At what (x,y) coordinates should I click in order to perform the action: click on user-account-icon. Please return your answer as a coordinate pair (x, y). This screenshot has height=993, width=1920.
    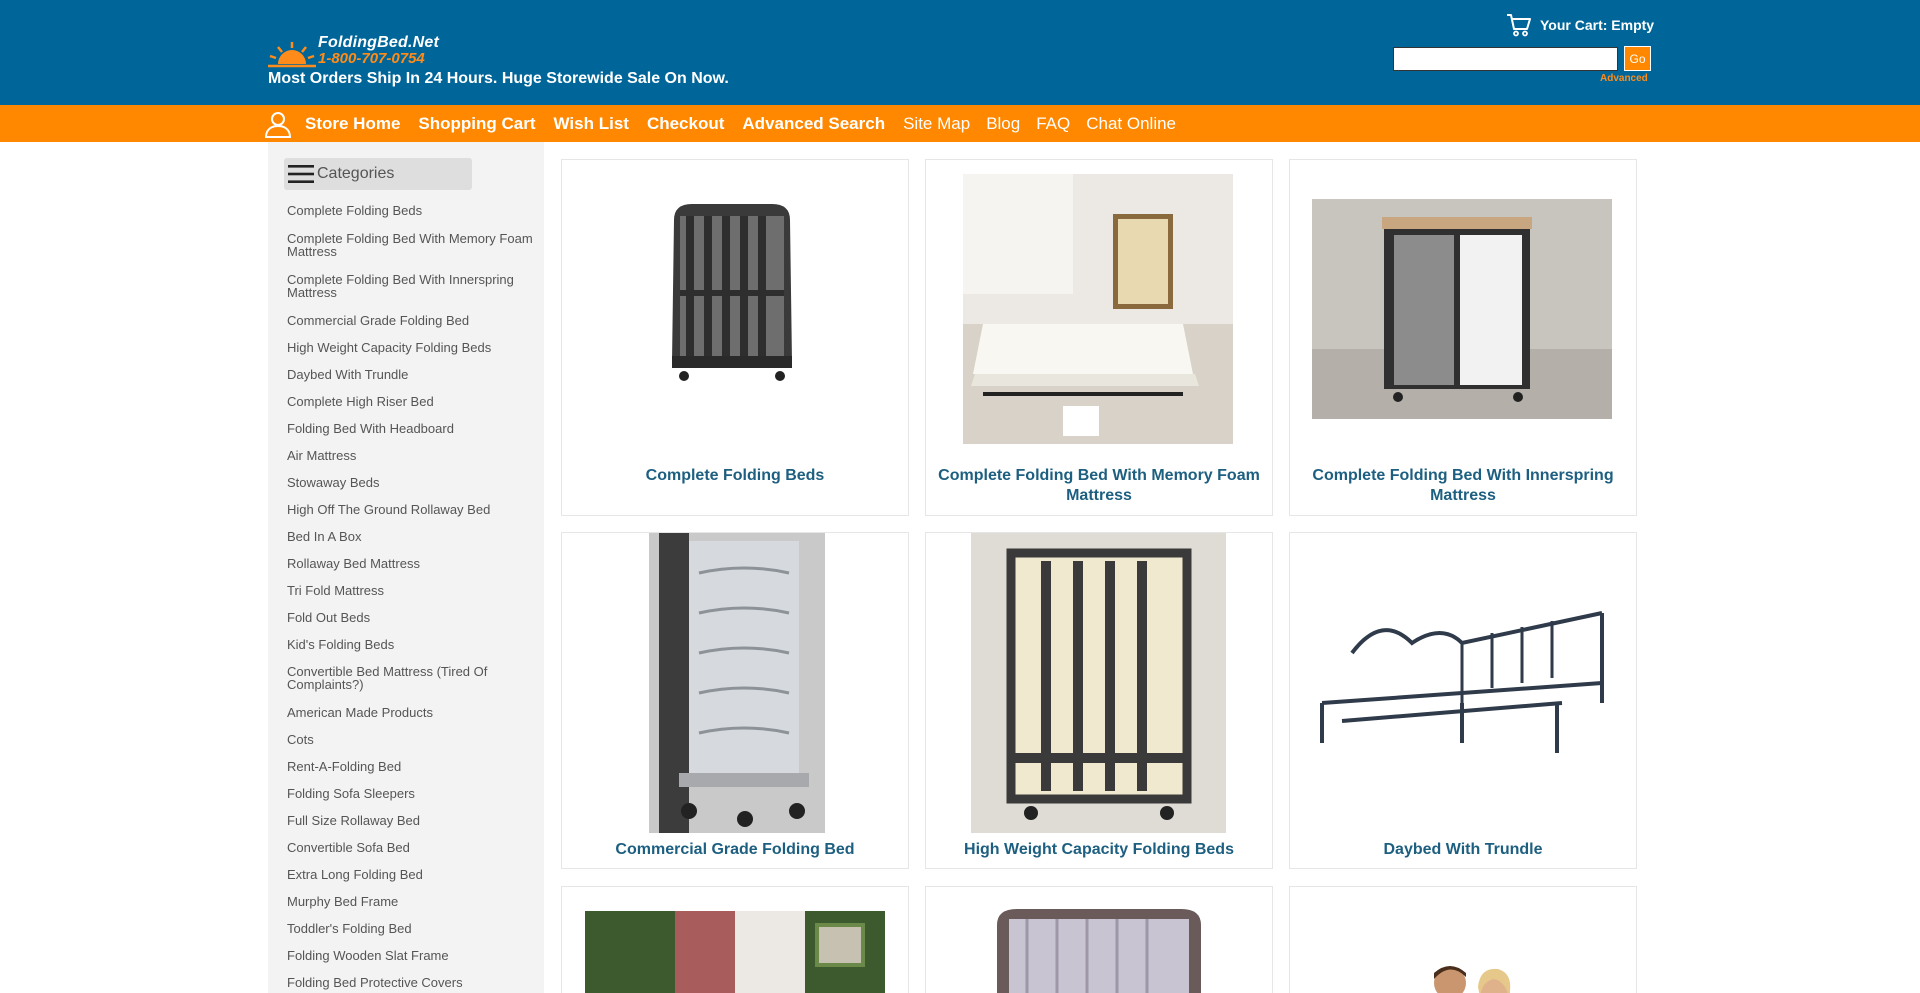
    Looking at the image, I should click on (278, 124).